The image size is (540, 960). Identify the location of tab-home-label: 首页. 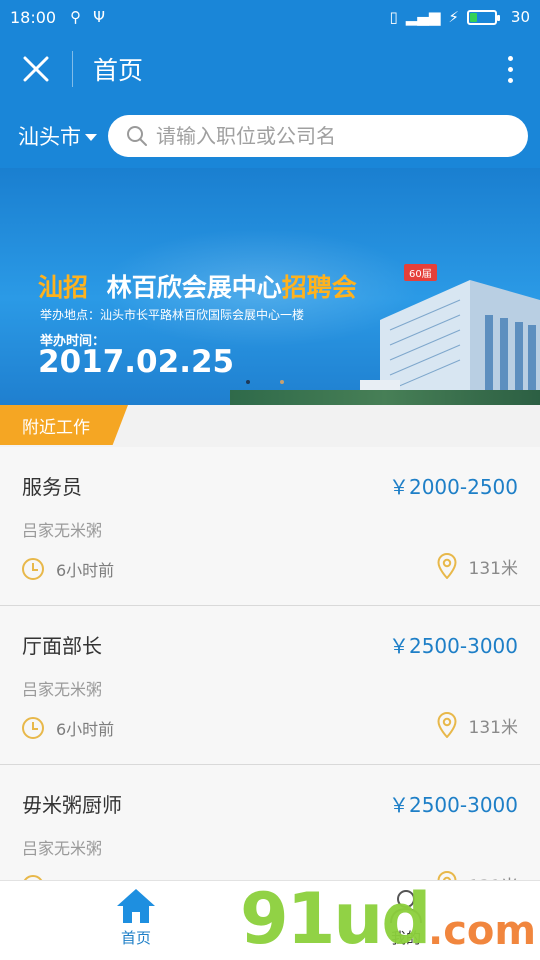
(135, 938).